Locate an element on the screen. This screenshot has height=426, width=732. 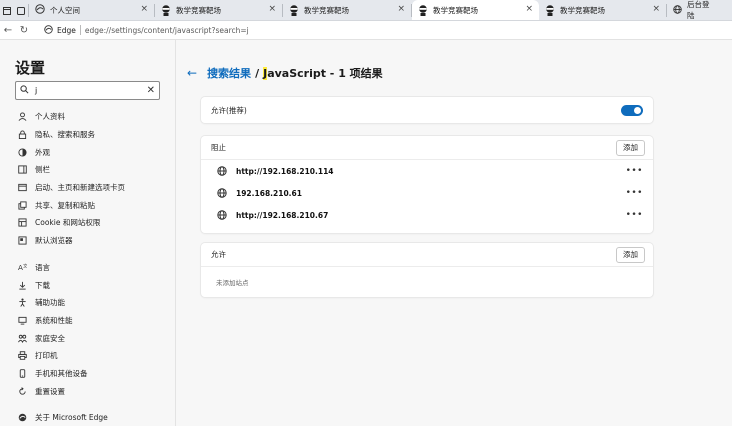
sidebar-item-label: 系统和性能 is located at coordinates (54, 320).